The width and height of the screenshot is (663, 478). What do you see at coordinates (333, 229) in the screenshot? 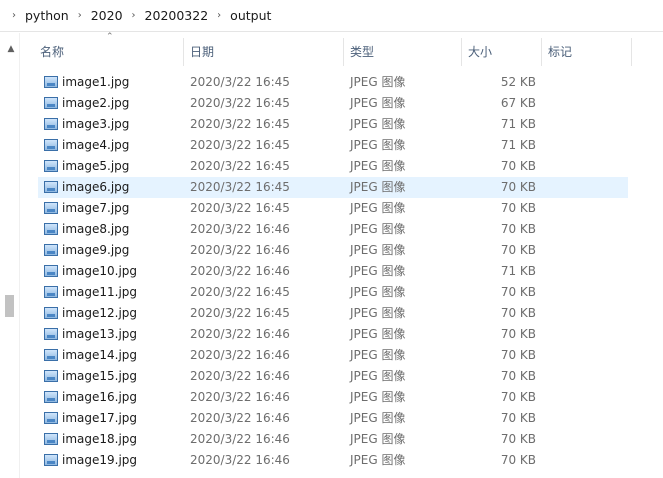
I see `file-row: image8.jpg 2020/3/22 16:46 JPEG 图像 70 KB` at bounding box center [333, 229].